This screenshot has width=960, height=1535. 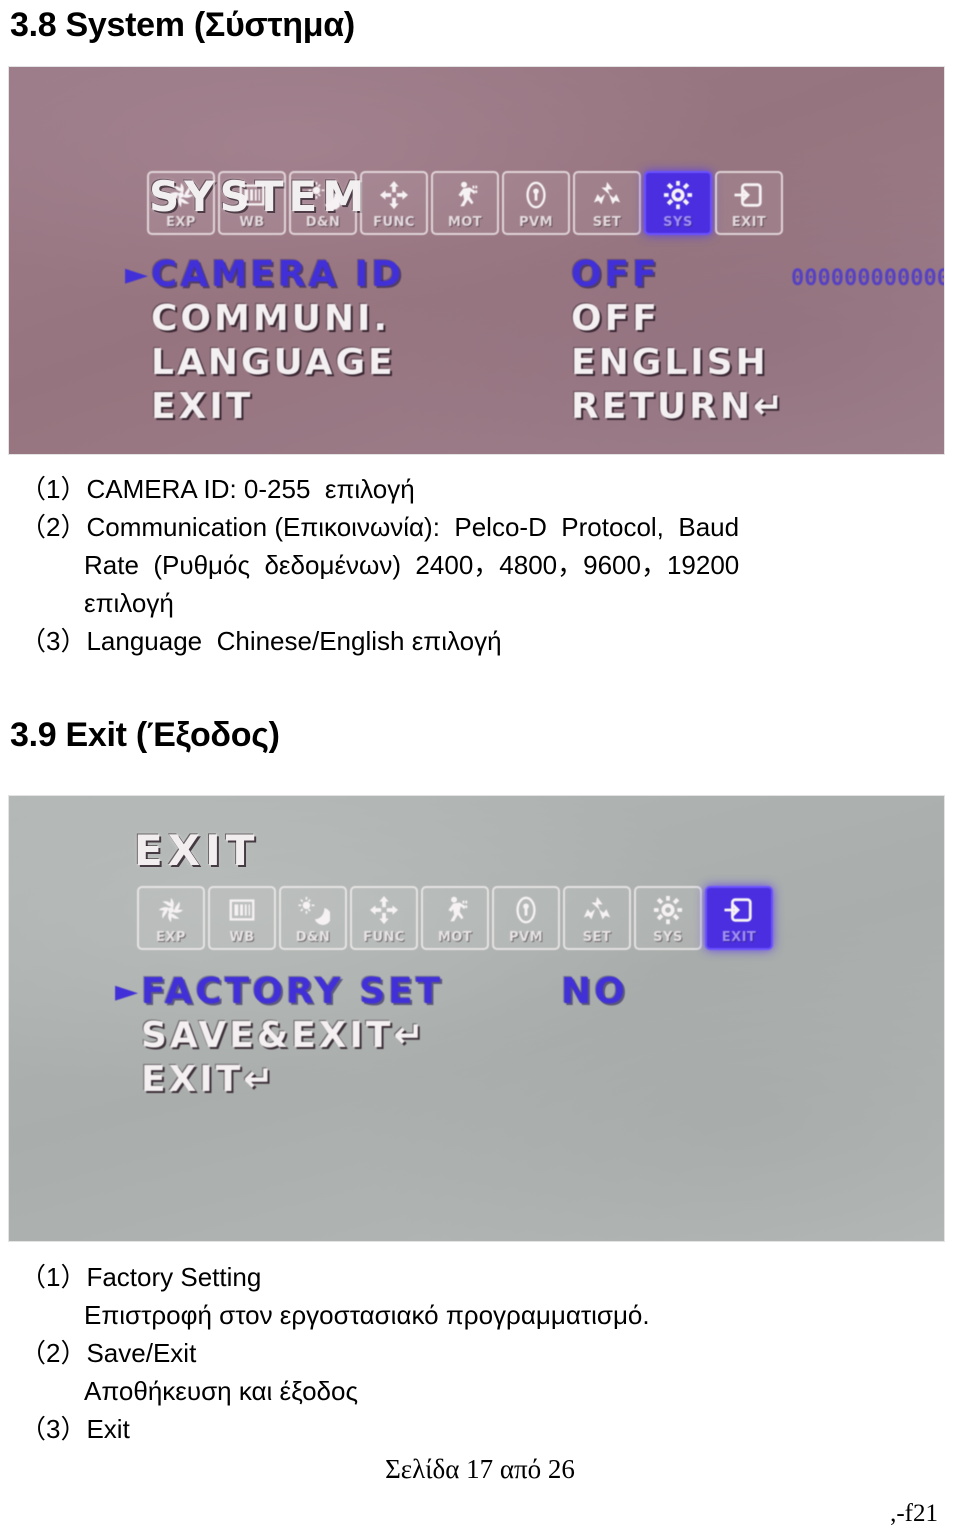 What do you see at coordinates (202, 406) in the screenshot?
I see `osd-menu-label: EXIT` at bounding box center [202, 406].